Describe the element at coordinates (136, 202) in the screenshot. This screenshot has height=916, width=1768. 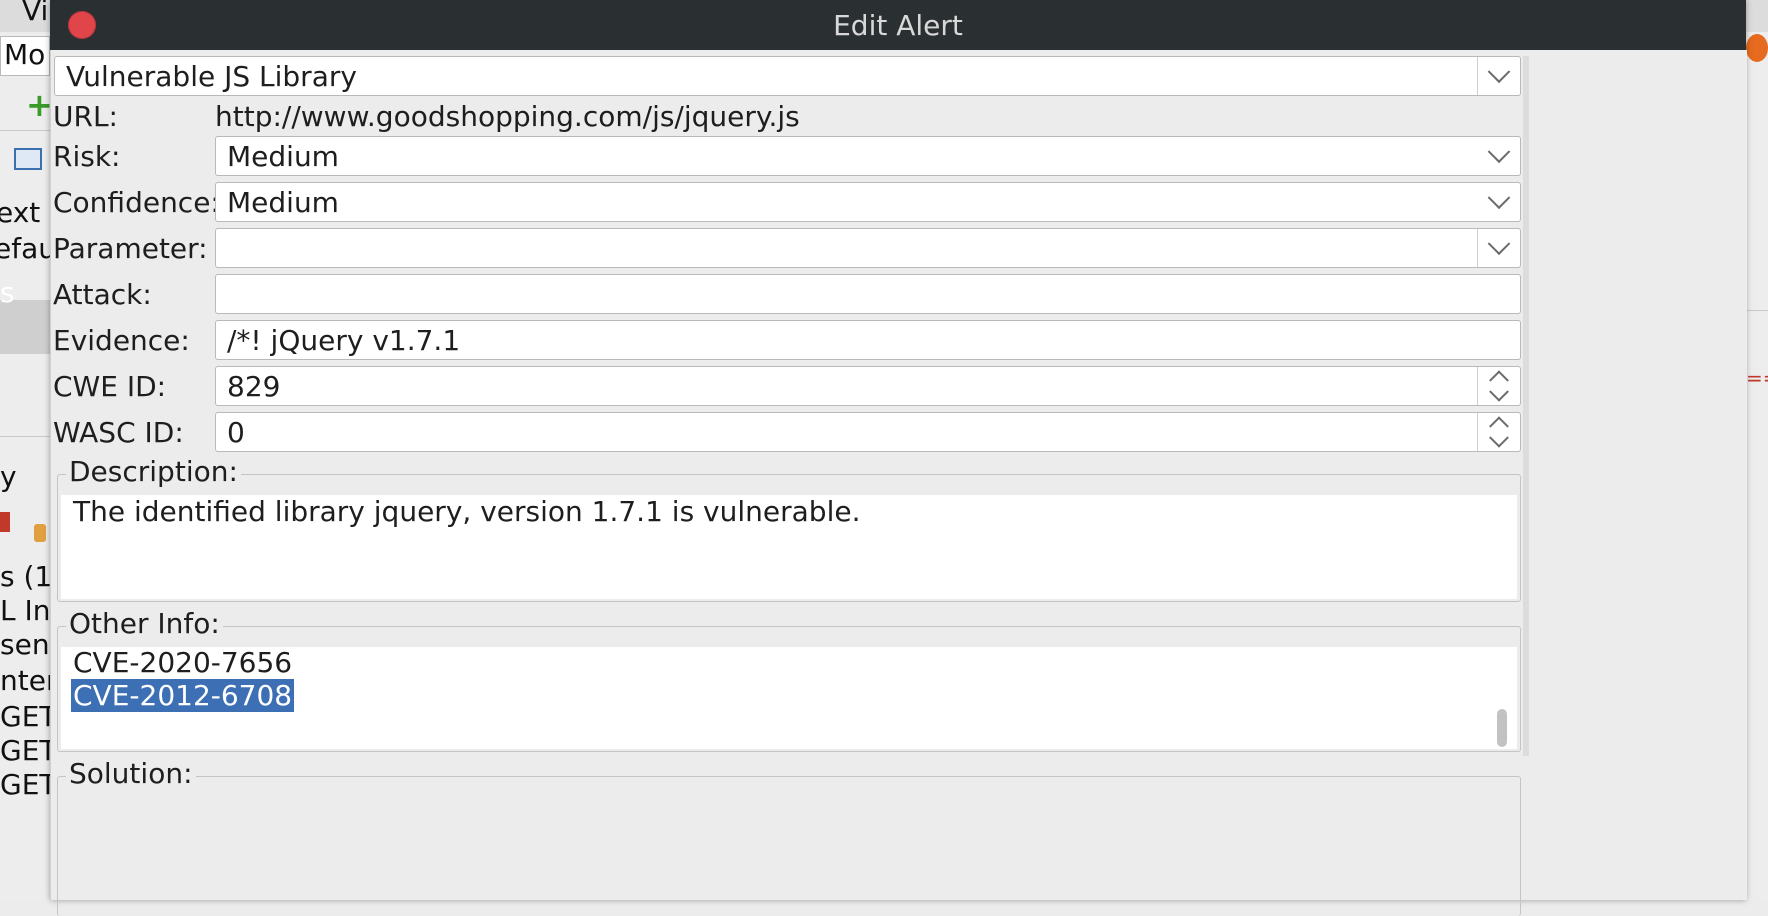
I see `confidence-label: Confidence:` at that location.